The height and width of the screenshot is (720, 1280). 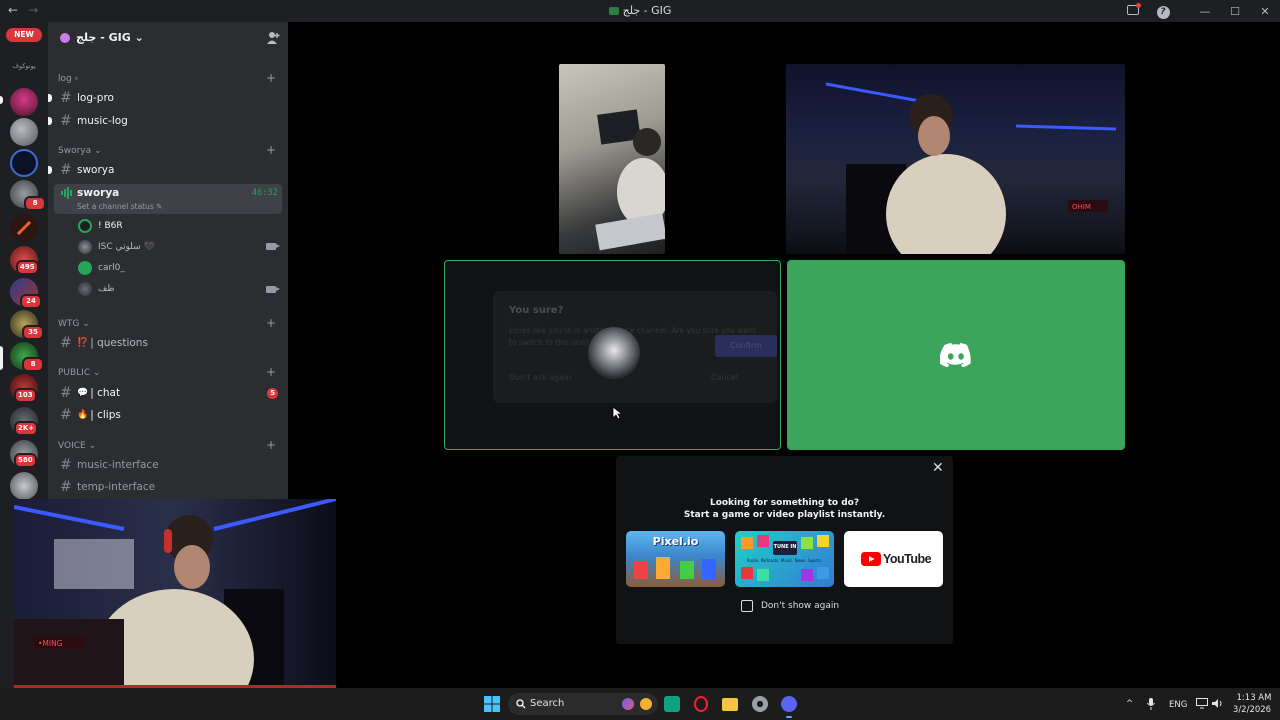 I want to click on webcam-feed-pip: •MING, so click(x=175, y=597).